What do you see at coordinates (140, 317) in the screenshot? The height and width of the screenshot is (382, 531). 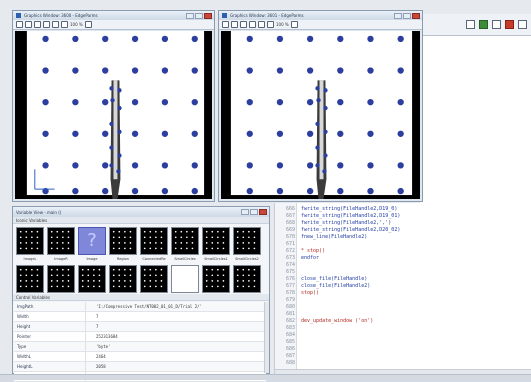 I see `control-variable-row: Width 7` at bounding box center [140, 317].